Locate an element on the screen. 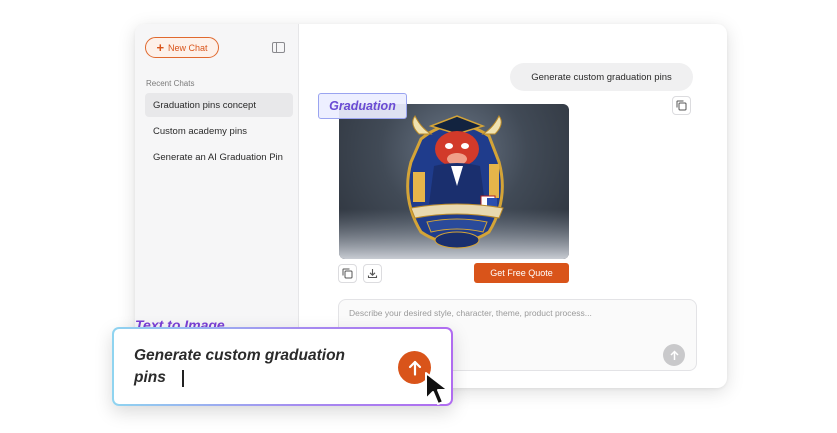 The height and width of the screenshot is (433, 837). recent-chats-heading: Recent Chats is located at coordinates (170, 83).